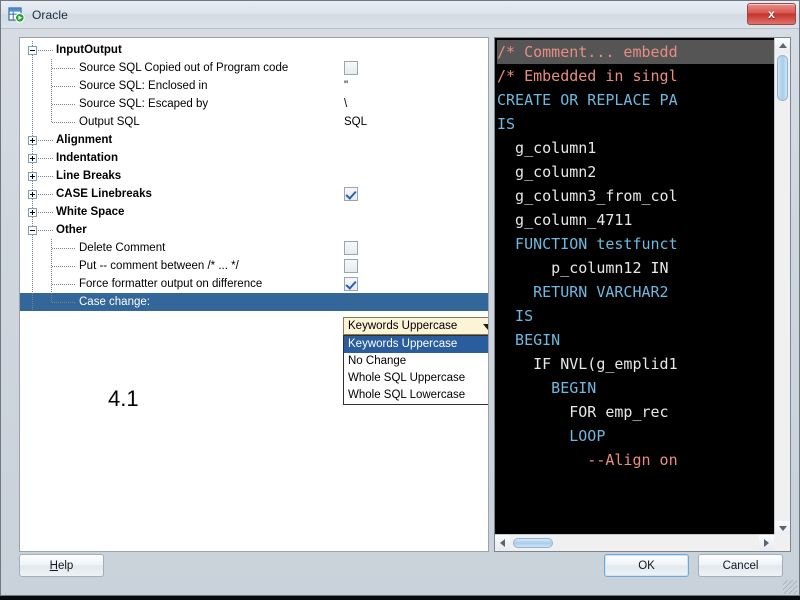  I want to click on tree-item-source-sql-copied-out-of-program-code: Source SQL Copied out of Program code, so click(254, 68).